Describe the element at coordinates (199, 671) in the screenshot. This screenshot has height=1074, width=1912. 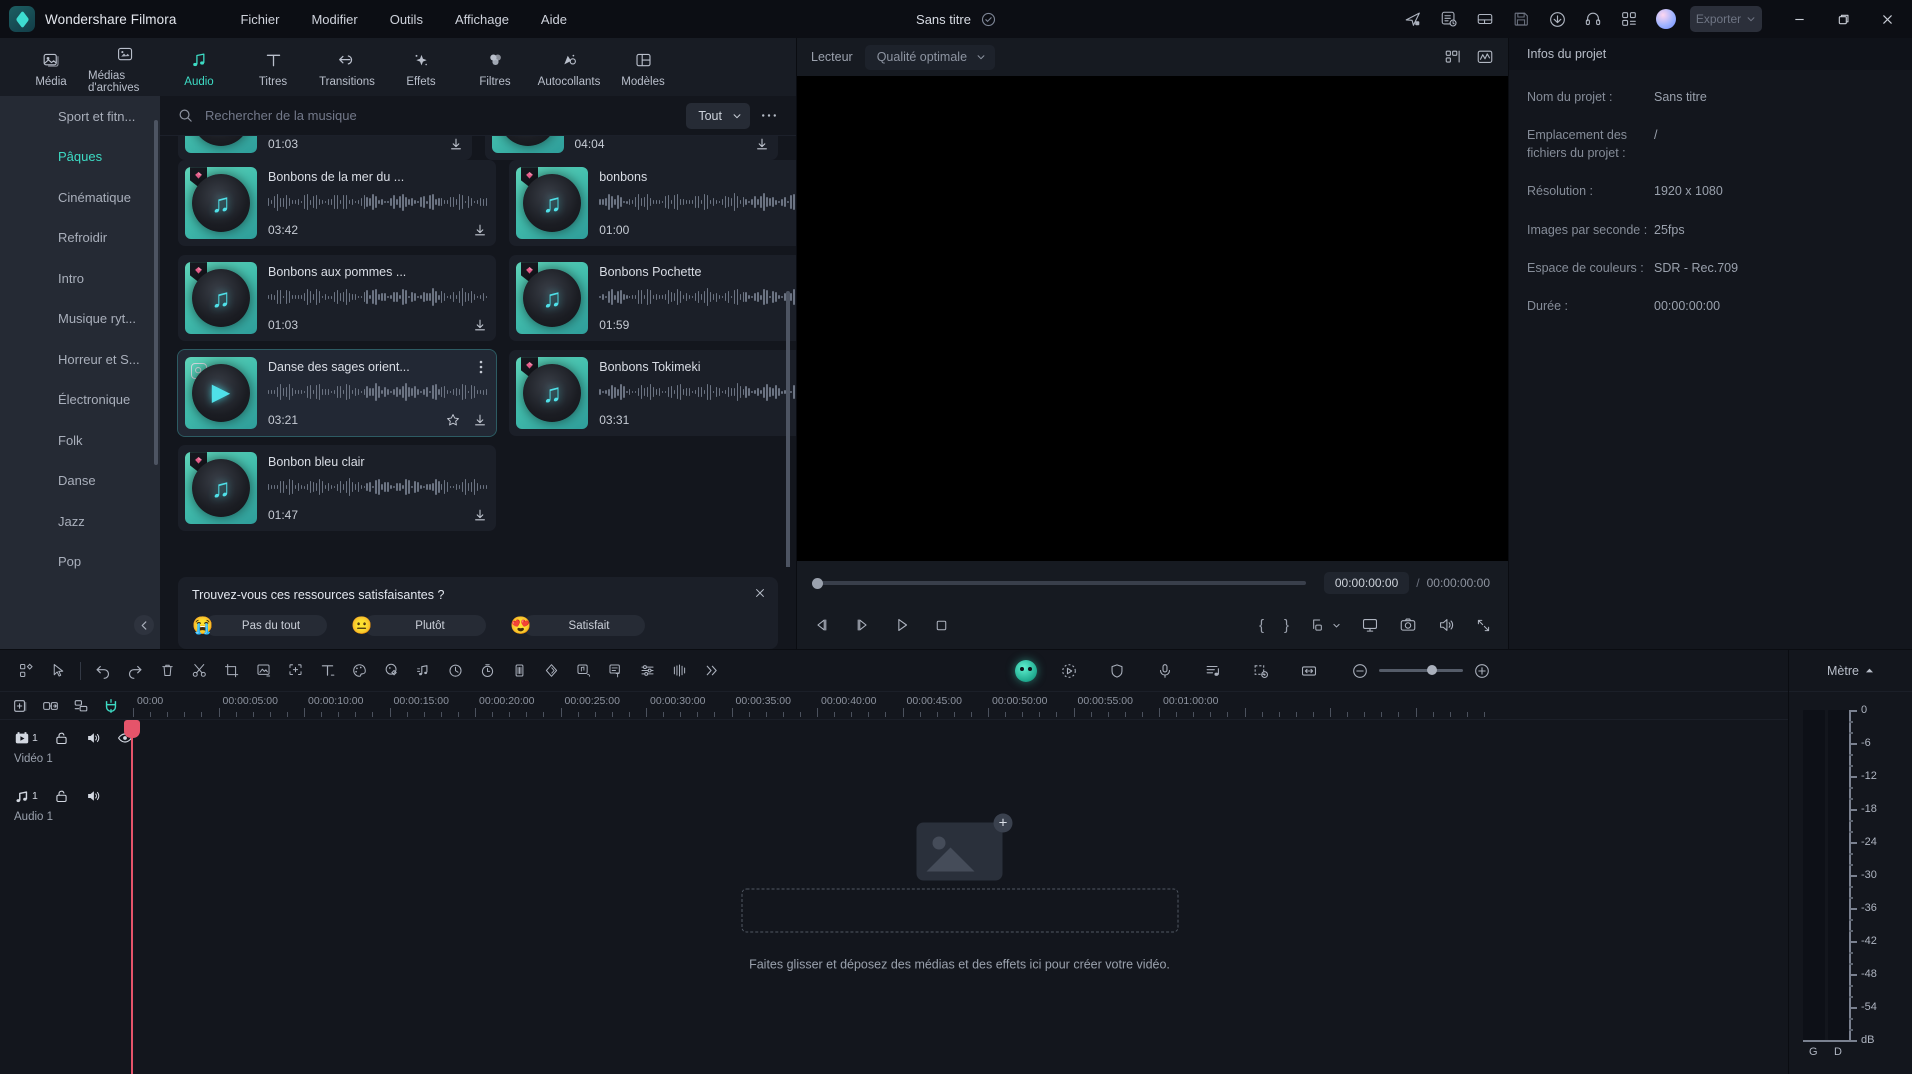
I see `split-scissors-icon` at that location.